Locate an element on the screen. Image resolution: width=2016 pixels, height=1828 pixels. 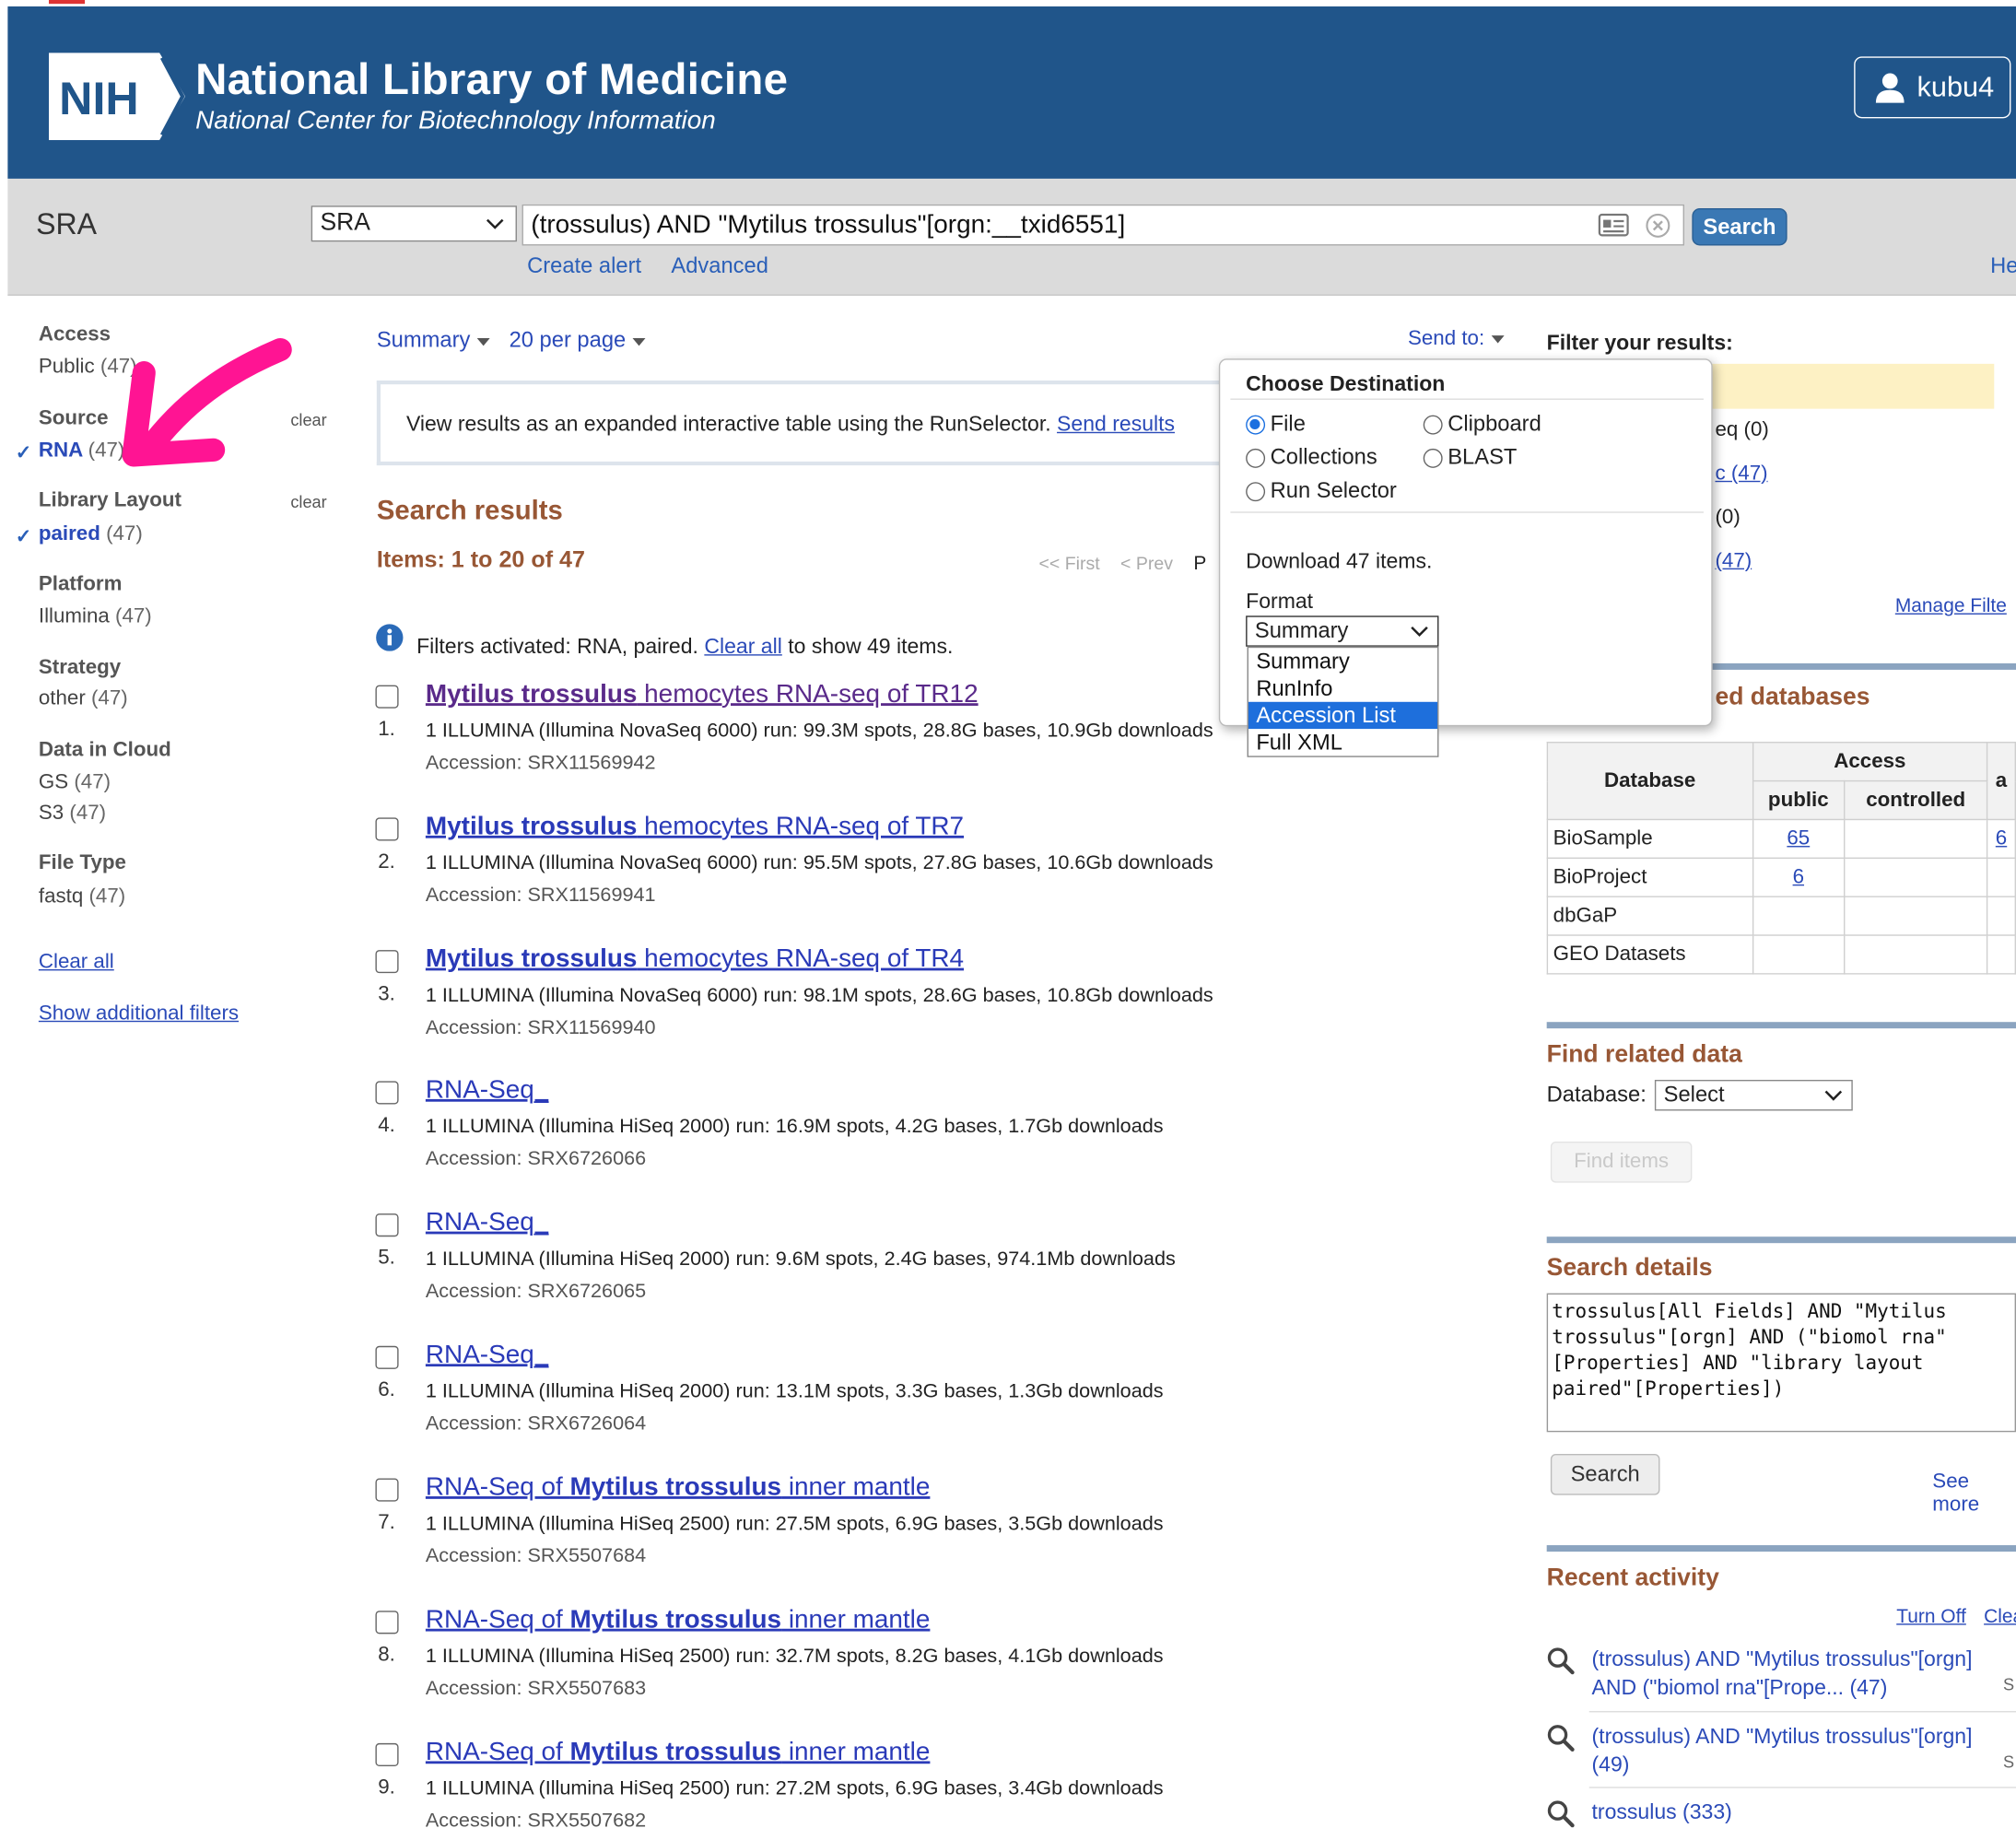
id-card-icon is located at coordinates (1613, 225).